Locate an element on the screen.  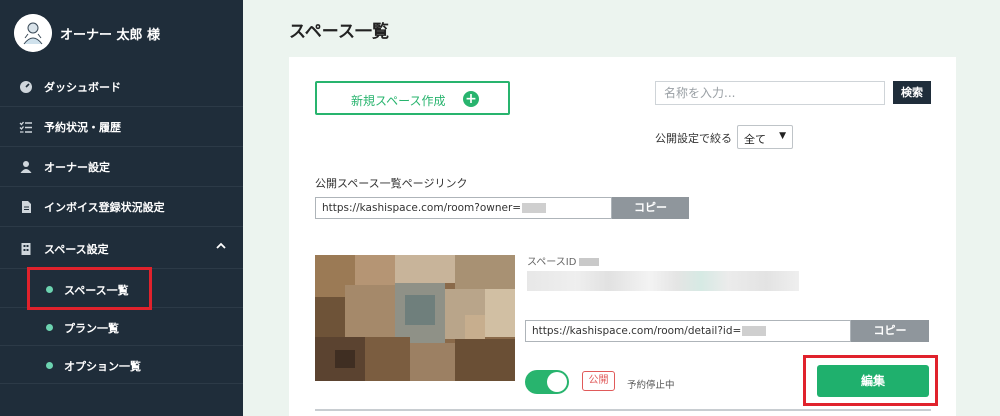
document-icon is located at coordinates (26, 207).